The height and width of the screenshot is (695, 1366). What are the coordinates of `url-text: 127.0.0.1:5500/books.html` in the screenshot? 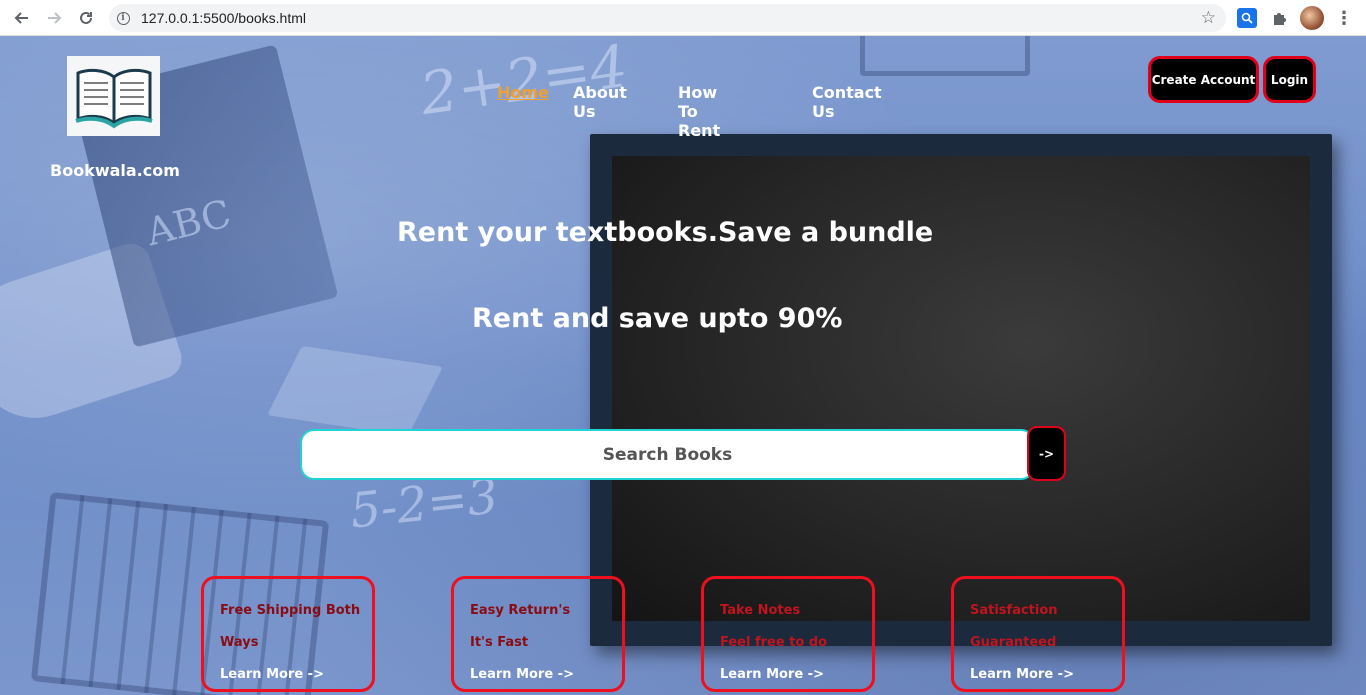 It's located at (223, 18).